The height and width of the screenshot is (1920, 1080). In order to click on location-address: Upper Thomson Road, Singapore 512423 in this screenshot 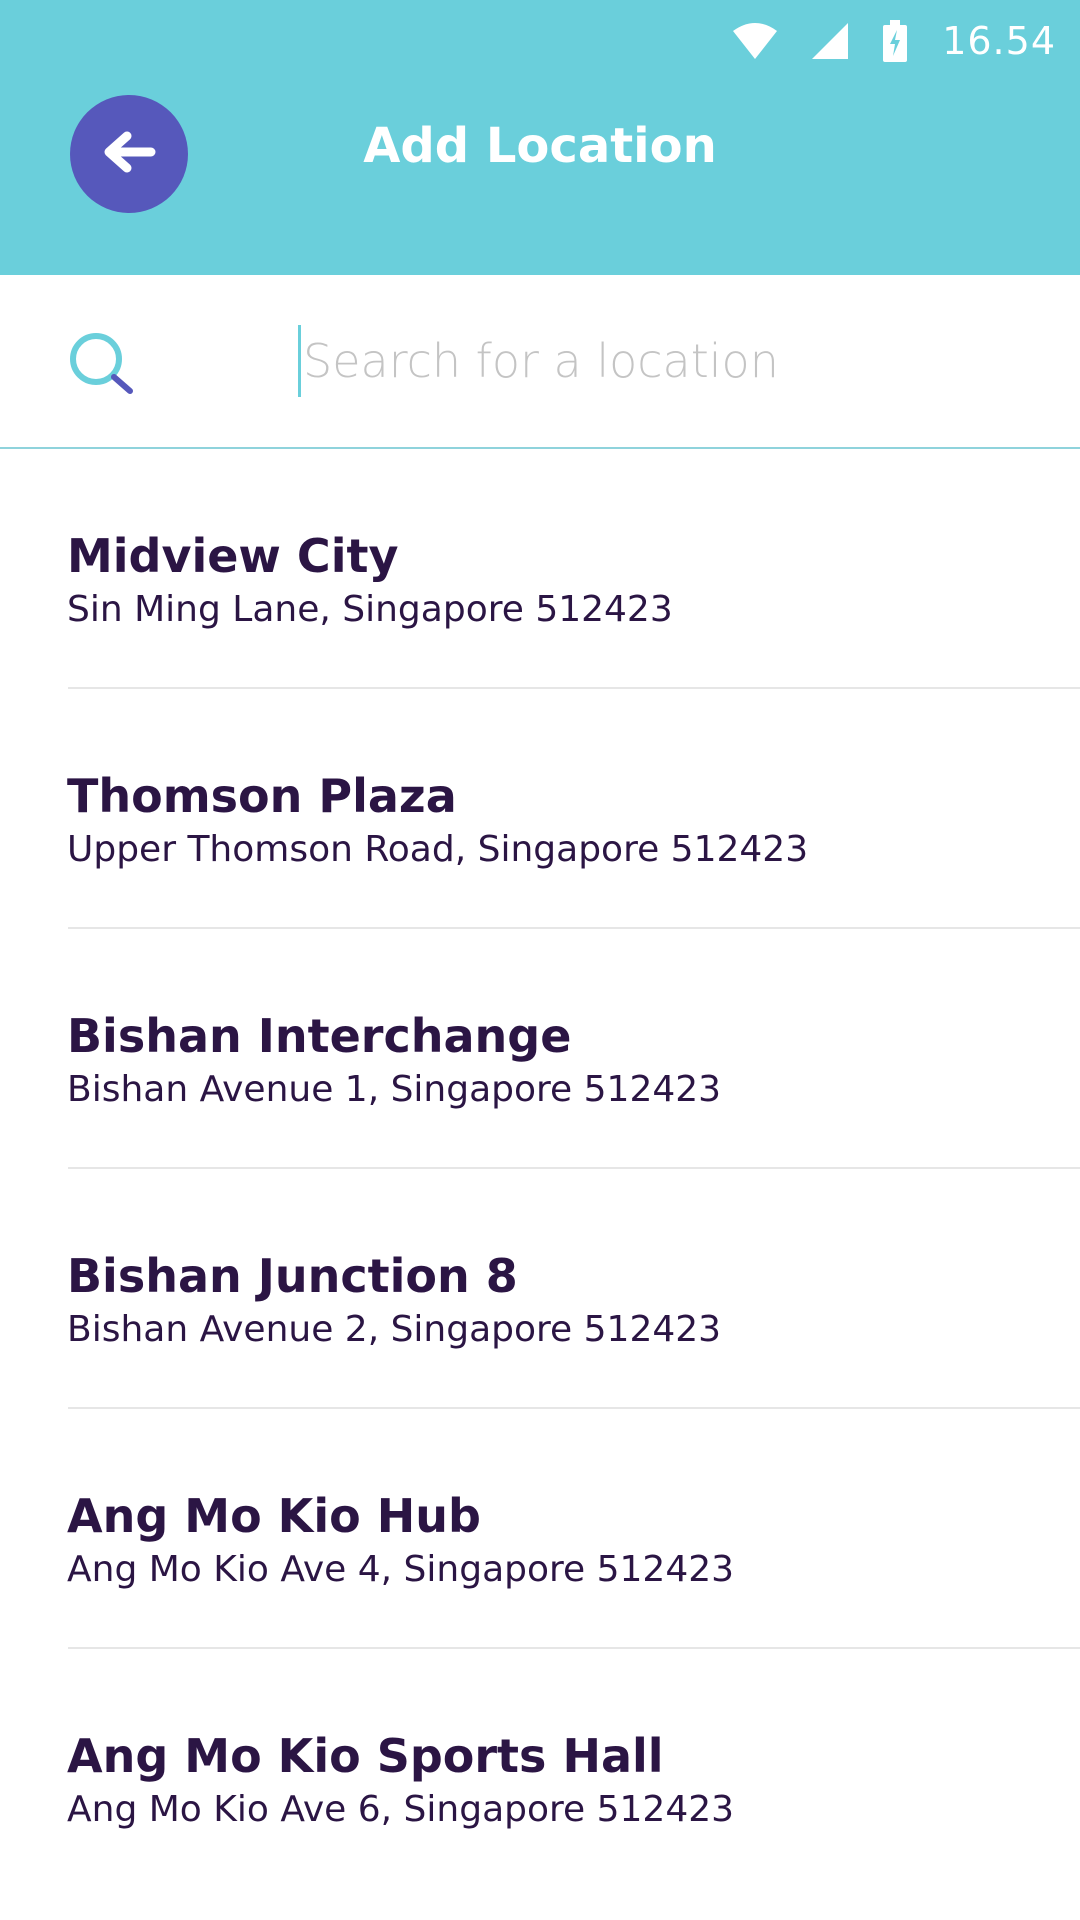, I will do `click(438, 849)`.